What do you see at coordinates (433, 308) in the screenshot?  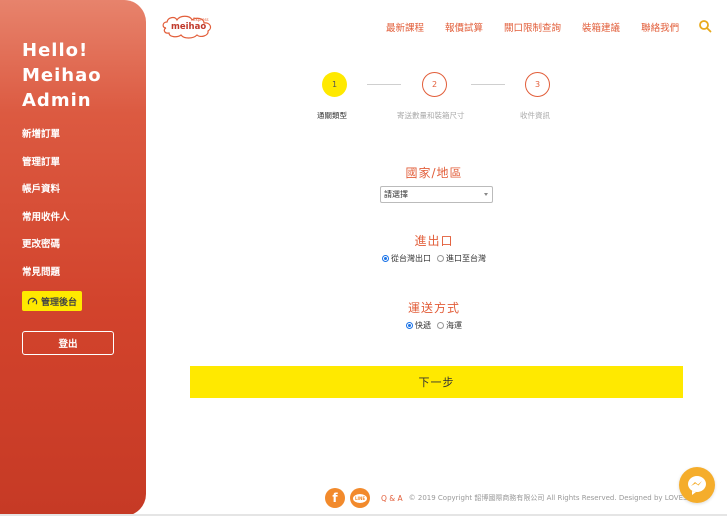 I see `shipping-method-title: 運送方式` at bounding box center [433, 308].